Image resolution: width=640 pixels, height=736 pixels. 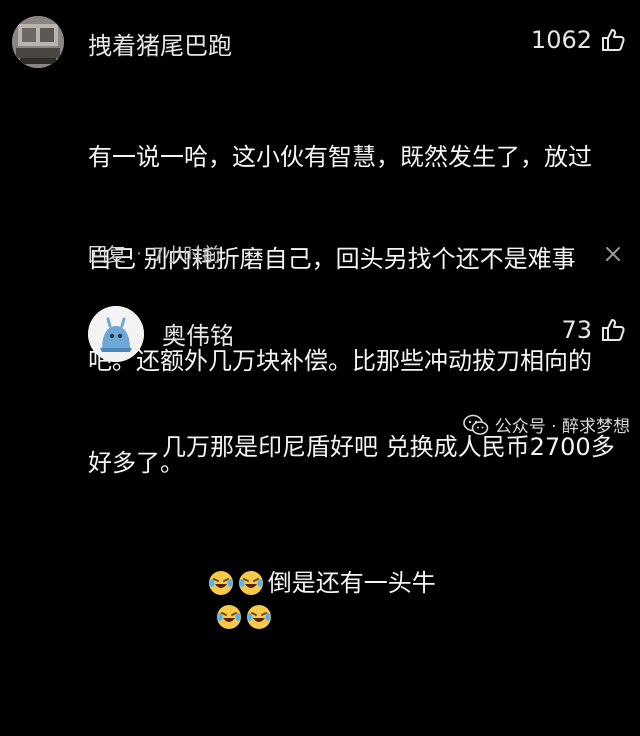 I want to click on watermark-text: 公众号 · 醉求梦想, so click(x=562, y=427).